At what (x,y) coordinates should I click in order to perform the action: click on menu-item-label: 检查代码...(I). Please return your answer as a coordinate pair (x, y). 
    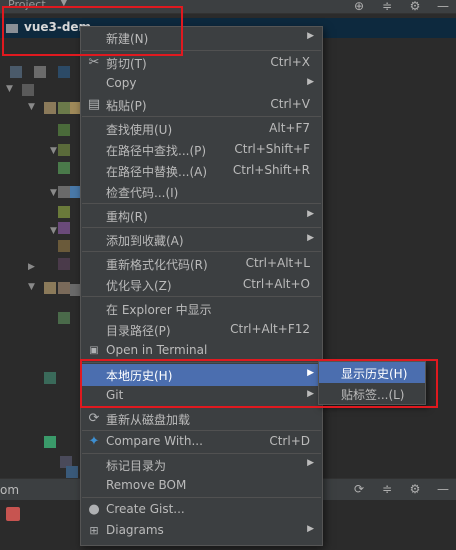
    Looking at the image, I should click on (142, 193).